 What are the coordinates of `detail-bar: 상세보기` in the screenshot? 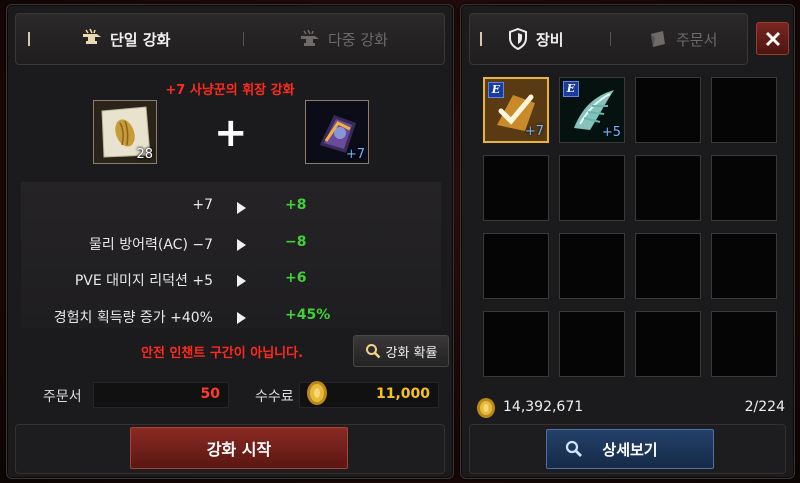 It's located at (627, 449).